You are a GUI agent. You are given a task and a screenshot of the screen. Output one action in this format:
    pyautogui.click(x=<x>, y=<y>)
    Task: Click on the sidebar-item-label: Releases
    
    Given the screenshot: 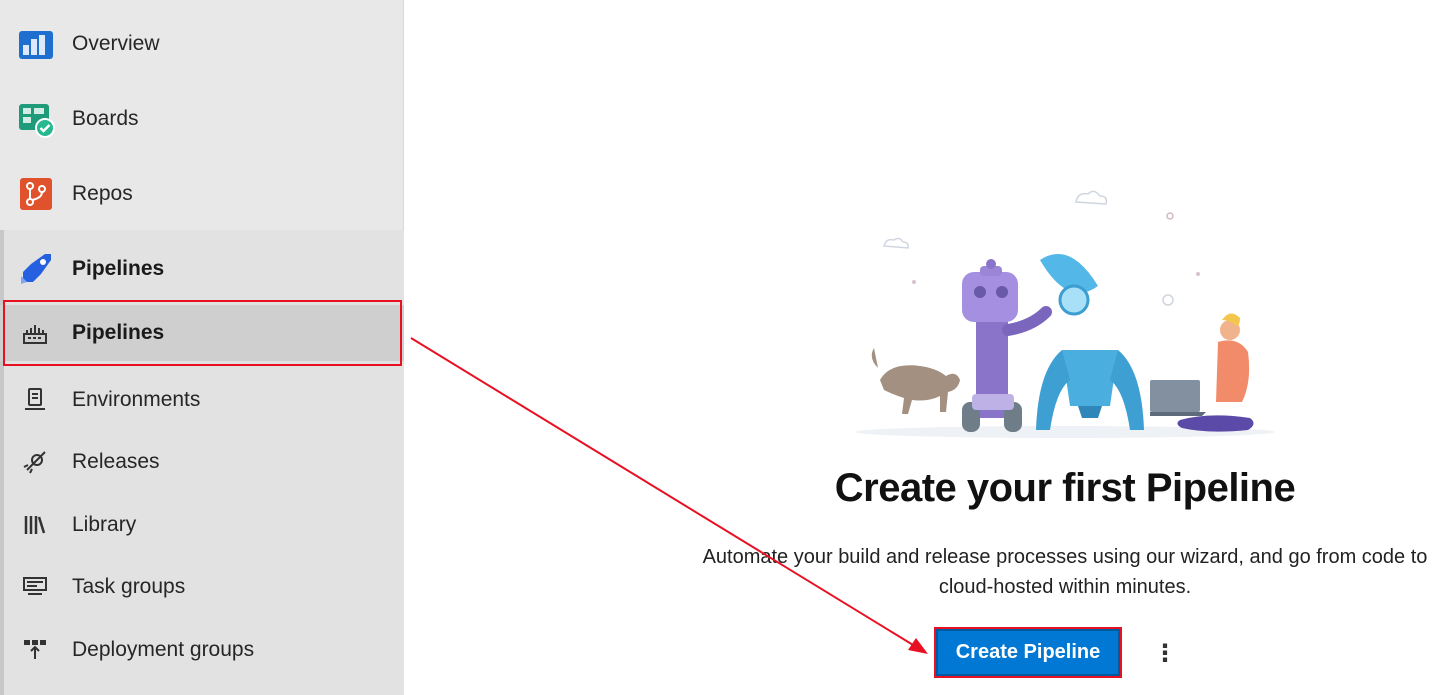 What is the action you would take?
    pyautogui.click(x=116, y=461)
    